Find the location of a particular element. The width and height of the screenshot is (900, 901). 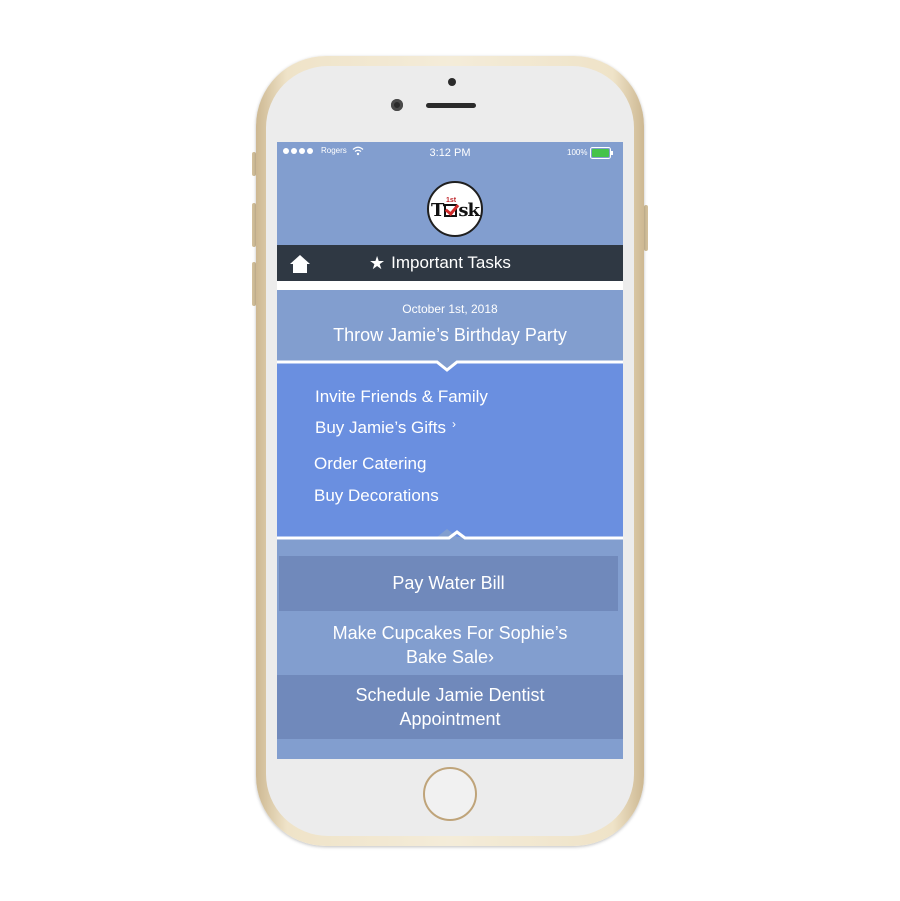

app-logo: 1st Tsk is located at coordinates (455, 209).